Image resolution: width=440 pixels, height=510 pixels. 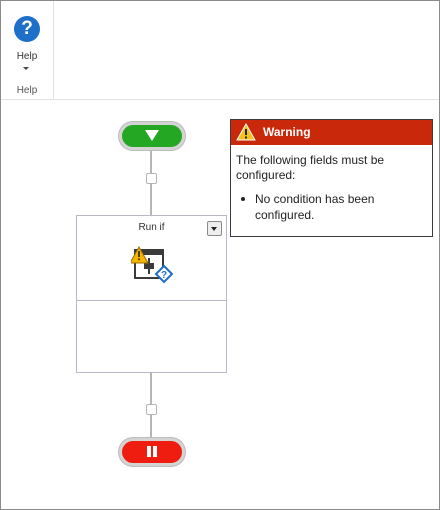 What do you see at coordinates (287, 132) in the screenshot?
I see `warning-title: Warning` at bounding box center [287, 132].